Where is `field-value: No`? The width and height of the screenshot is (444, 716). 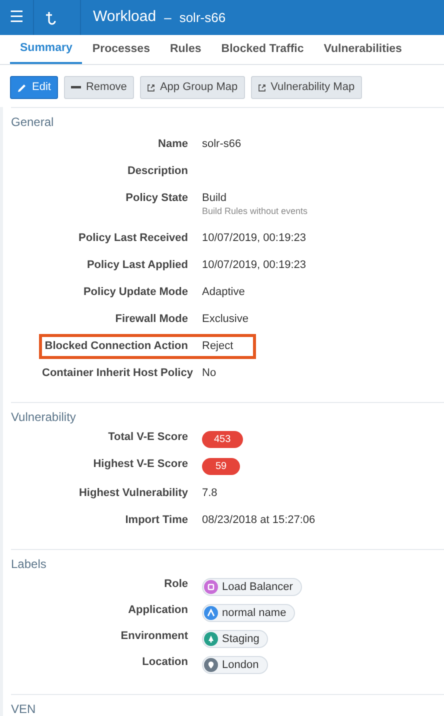
field-value: No is located at coordinates (209, 373).